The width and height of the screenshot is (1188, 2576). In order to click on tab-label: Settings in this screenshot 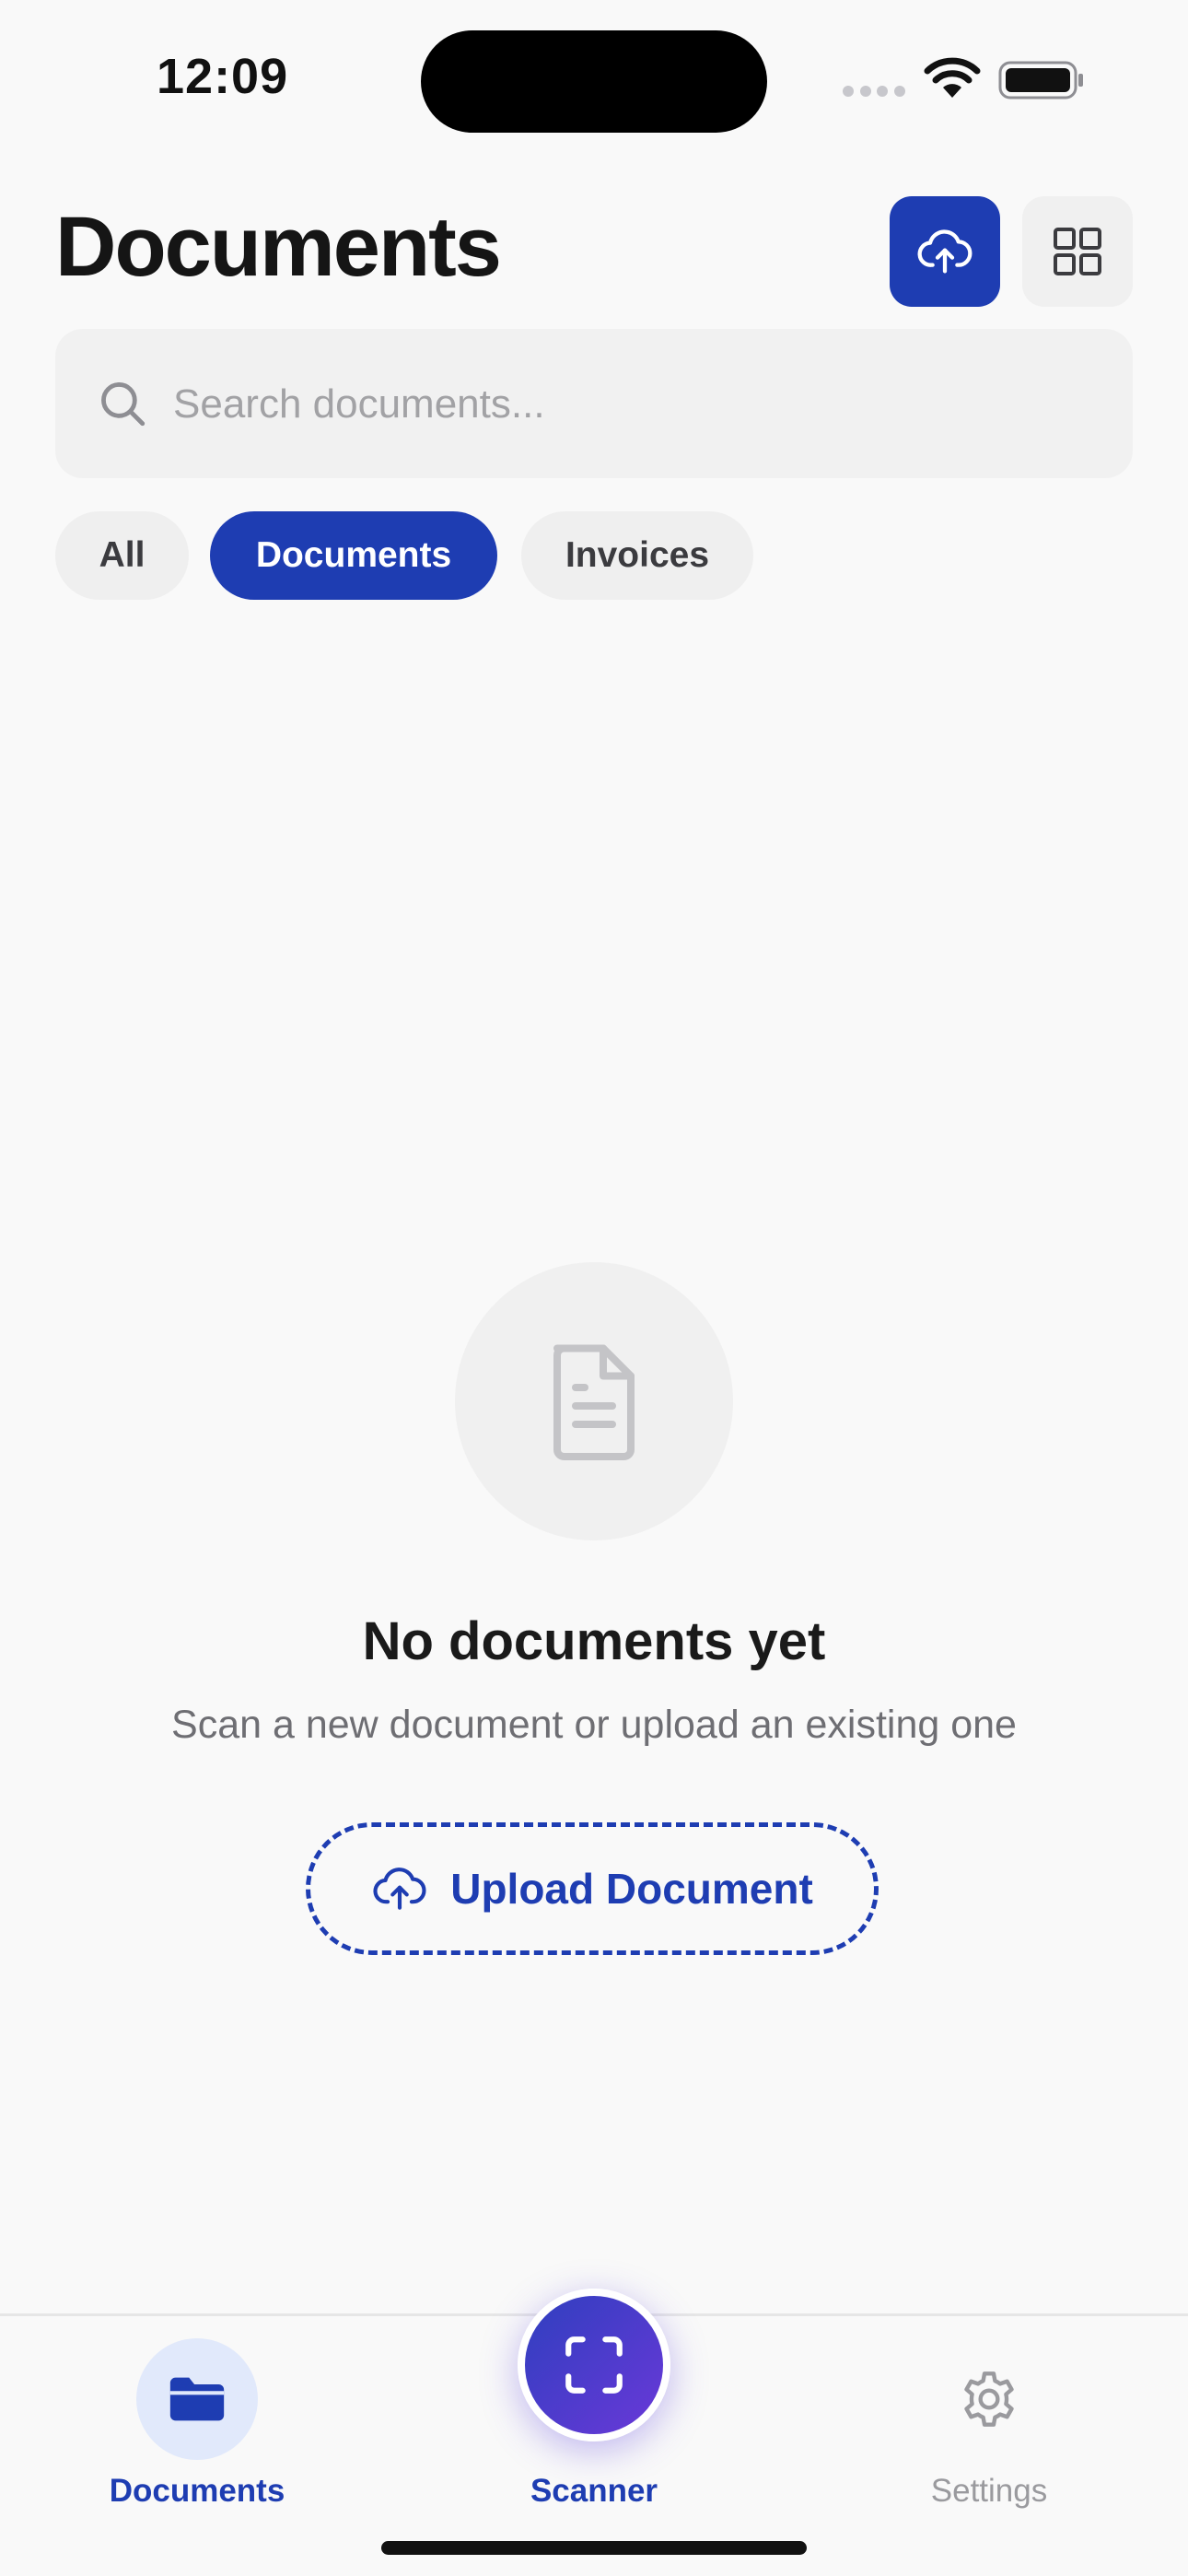, I will do `click(989, 2491)`.